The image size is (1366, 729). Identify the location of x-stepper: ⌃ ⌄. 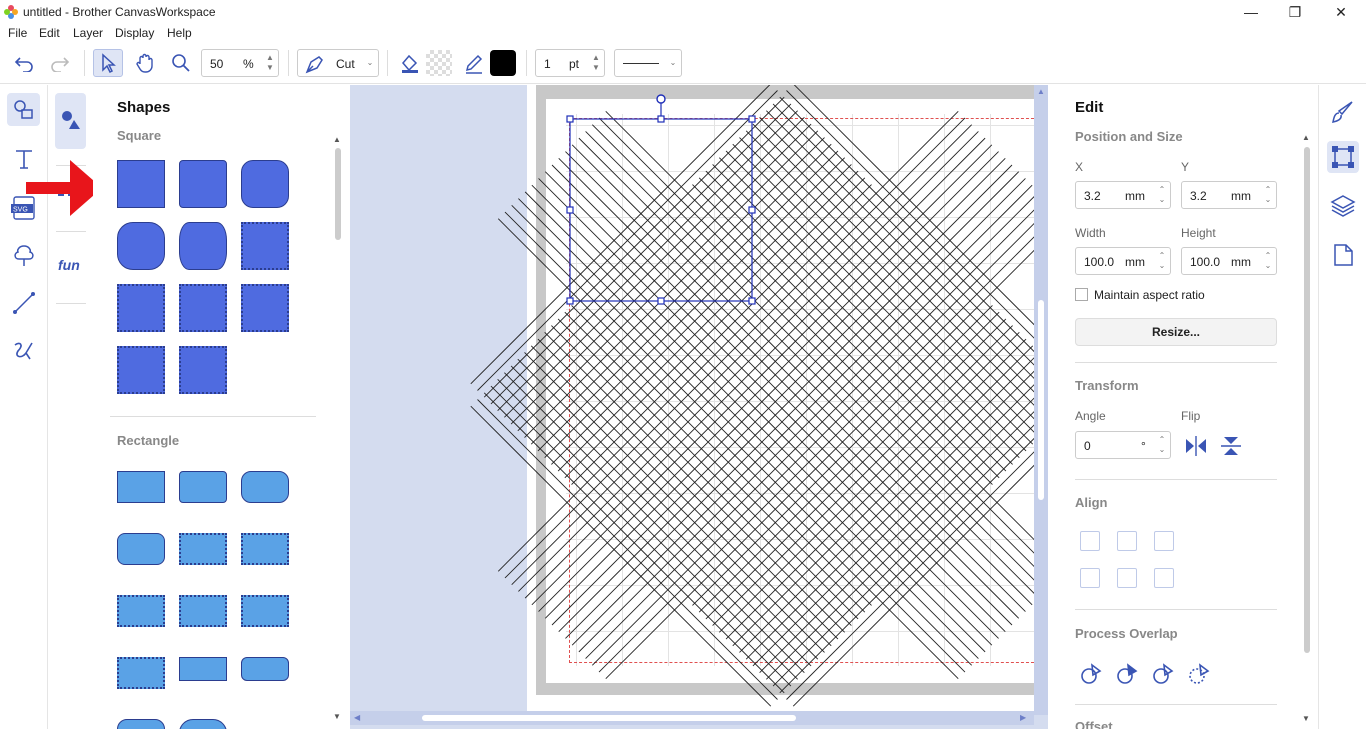
(1162, 195).